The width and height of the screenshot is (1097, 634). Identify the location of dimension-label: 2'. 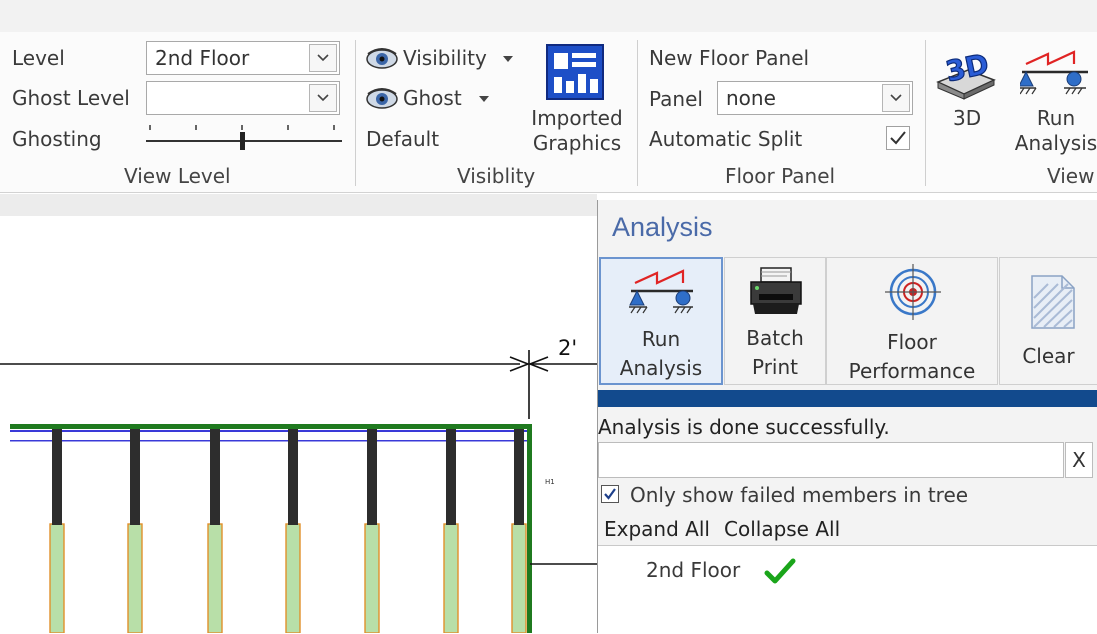
(568, 348).